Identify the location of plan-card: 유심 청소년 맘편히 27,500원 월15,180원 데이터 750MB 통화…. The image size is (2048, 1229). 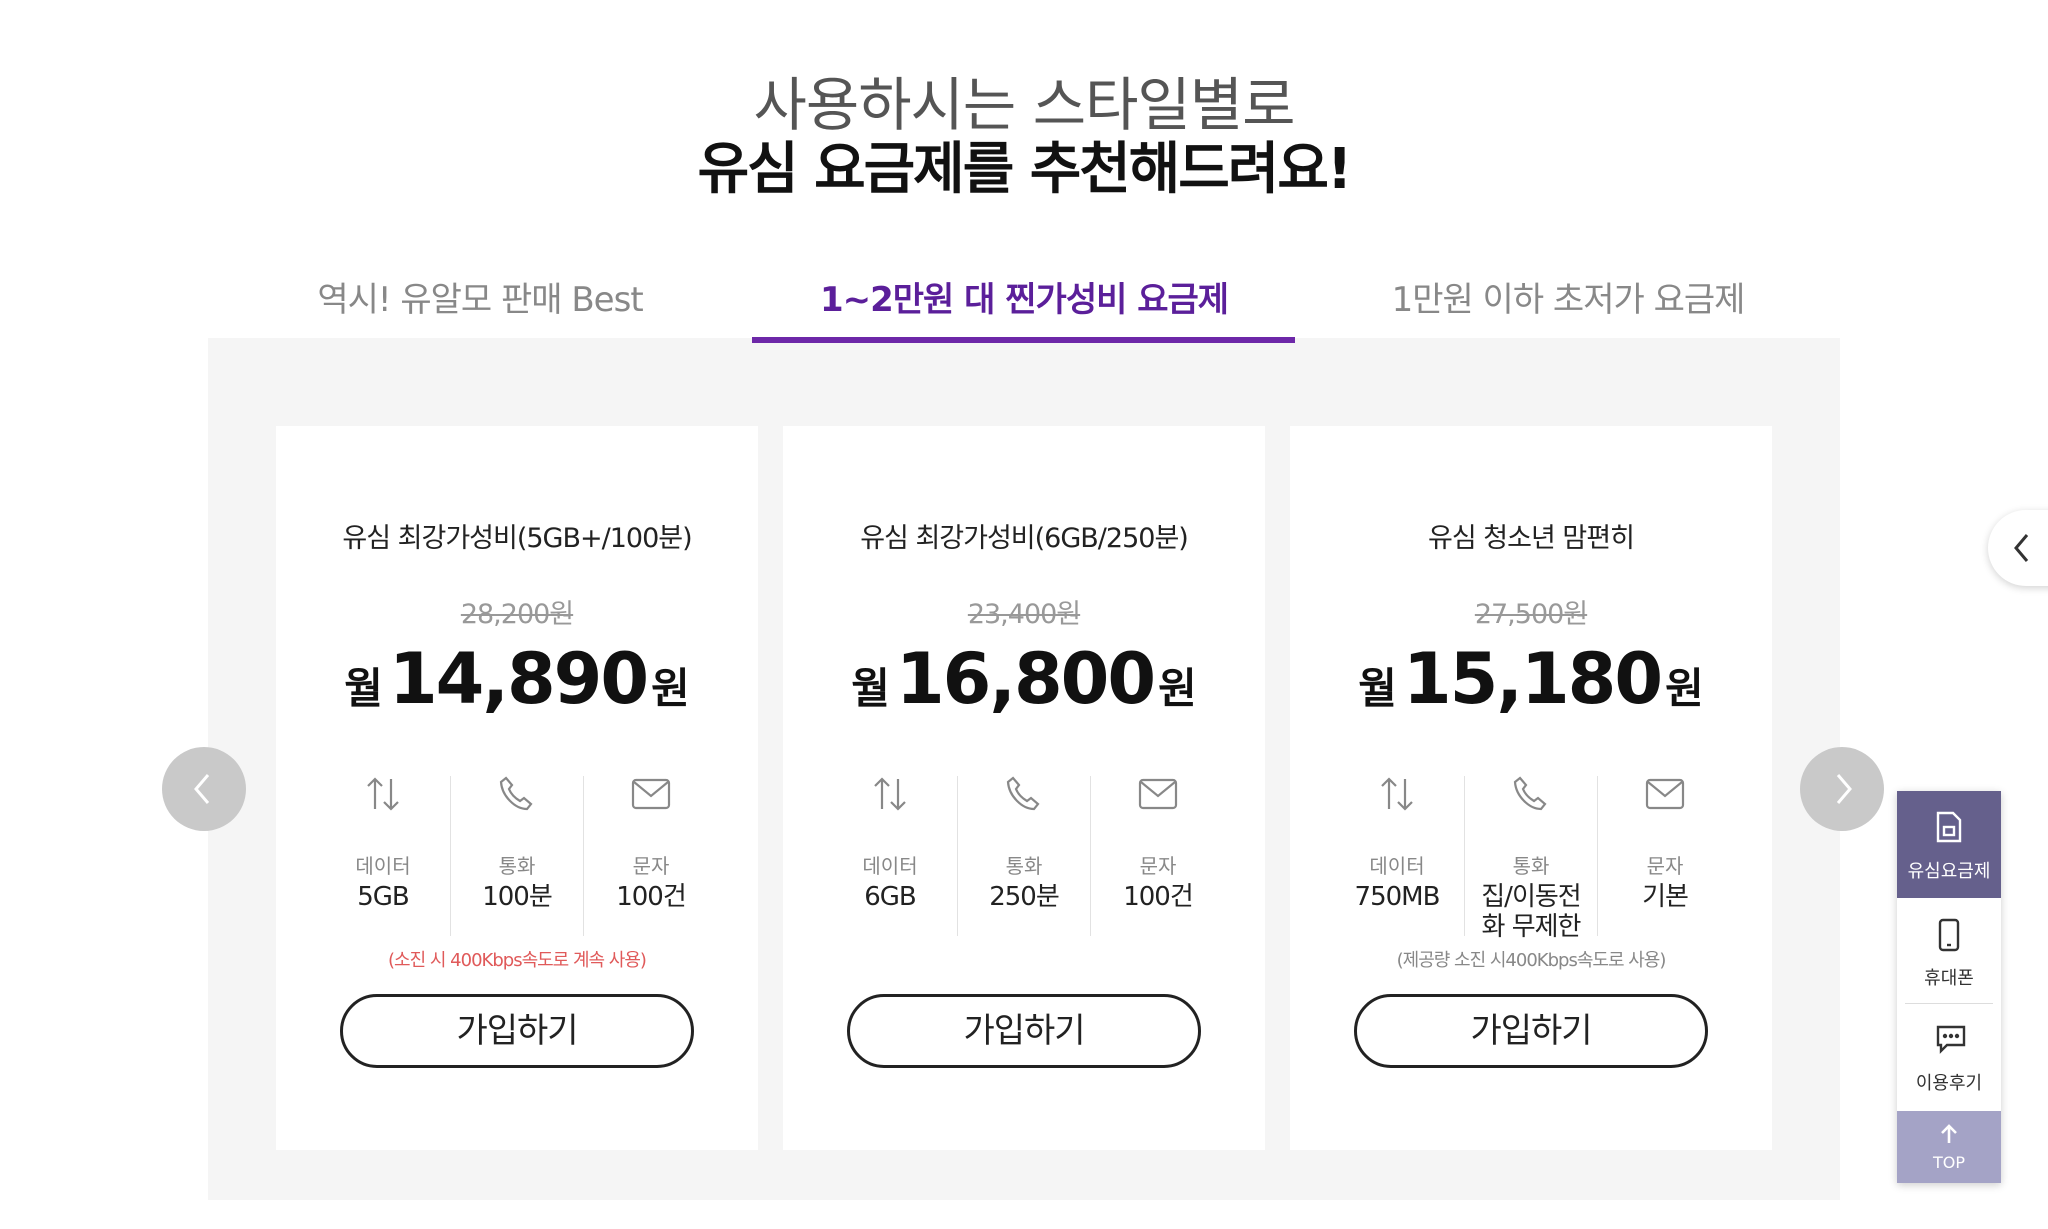
(1531, 788).